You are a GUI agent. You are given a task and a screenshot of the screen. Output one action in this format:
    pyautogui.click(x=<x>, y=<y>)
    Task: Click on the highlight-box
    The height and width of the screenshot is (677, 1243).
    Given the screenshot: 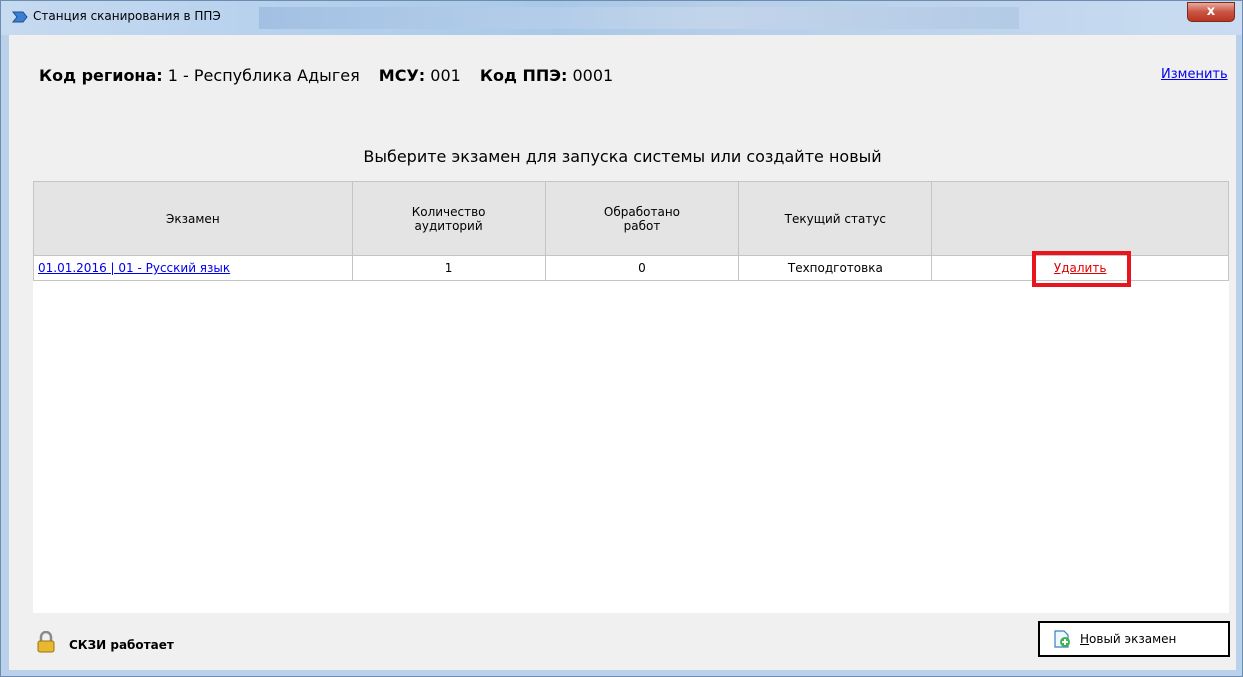 What is the action you would take?
    pyautogui.click(x=1081, y=269)
    